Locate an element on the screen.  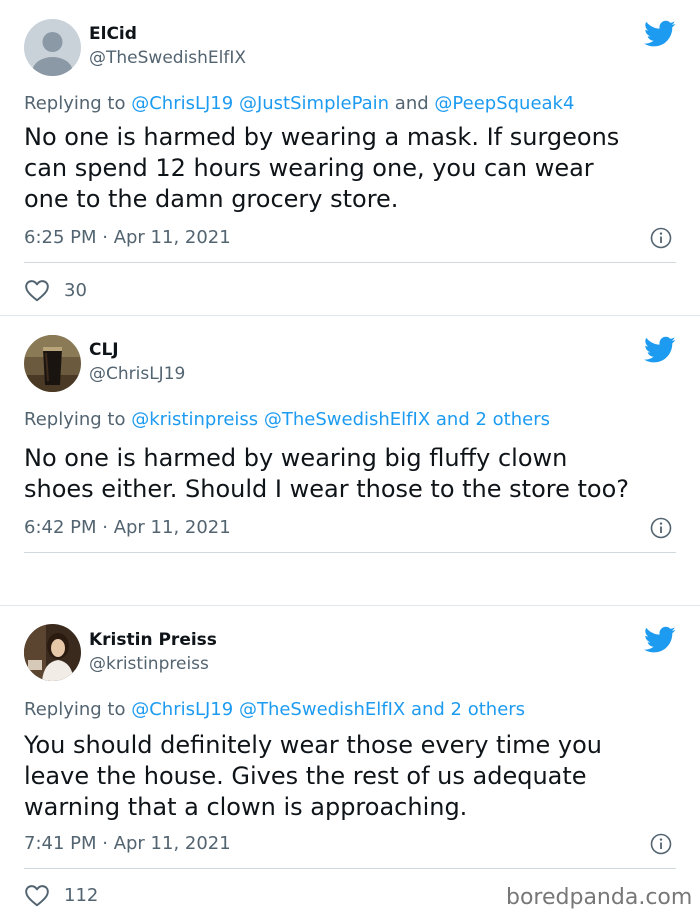
tweet-timestamp: 7:41 PM · Apr 11, 2021 is located at coordinates (127, 843).